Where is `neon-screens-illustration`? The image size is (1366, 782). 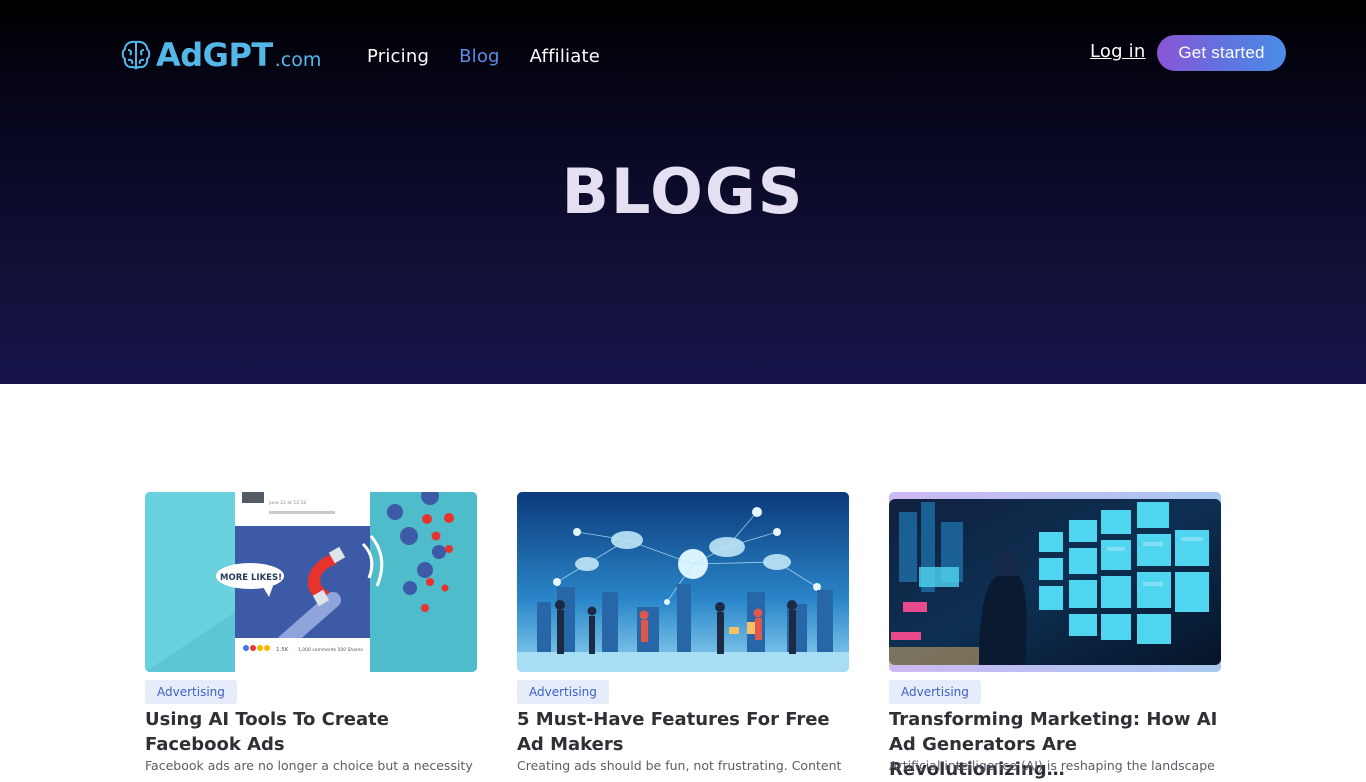 neon-screens-illustration is located at coordinates (1055, 582).